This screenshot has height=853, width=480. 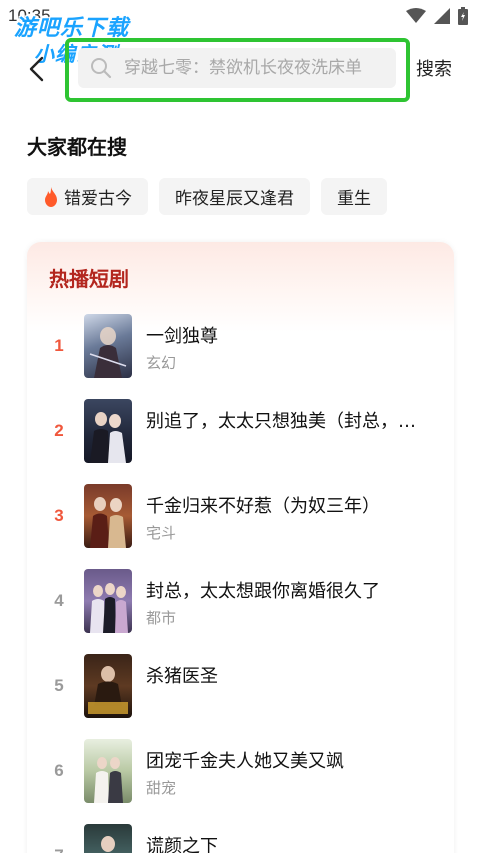 I want to click on rank-number: 6, so click(x=59, y=770).